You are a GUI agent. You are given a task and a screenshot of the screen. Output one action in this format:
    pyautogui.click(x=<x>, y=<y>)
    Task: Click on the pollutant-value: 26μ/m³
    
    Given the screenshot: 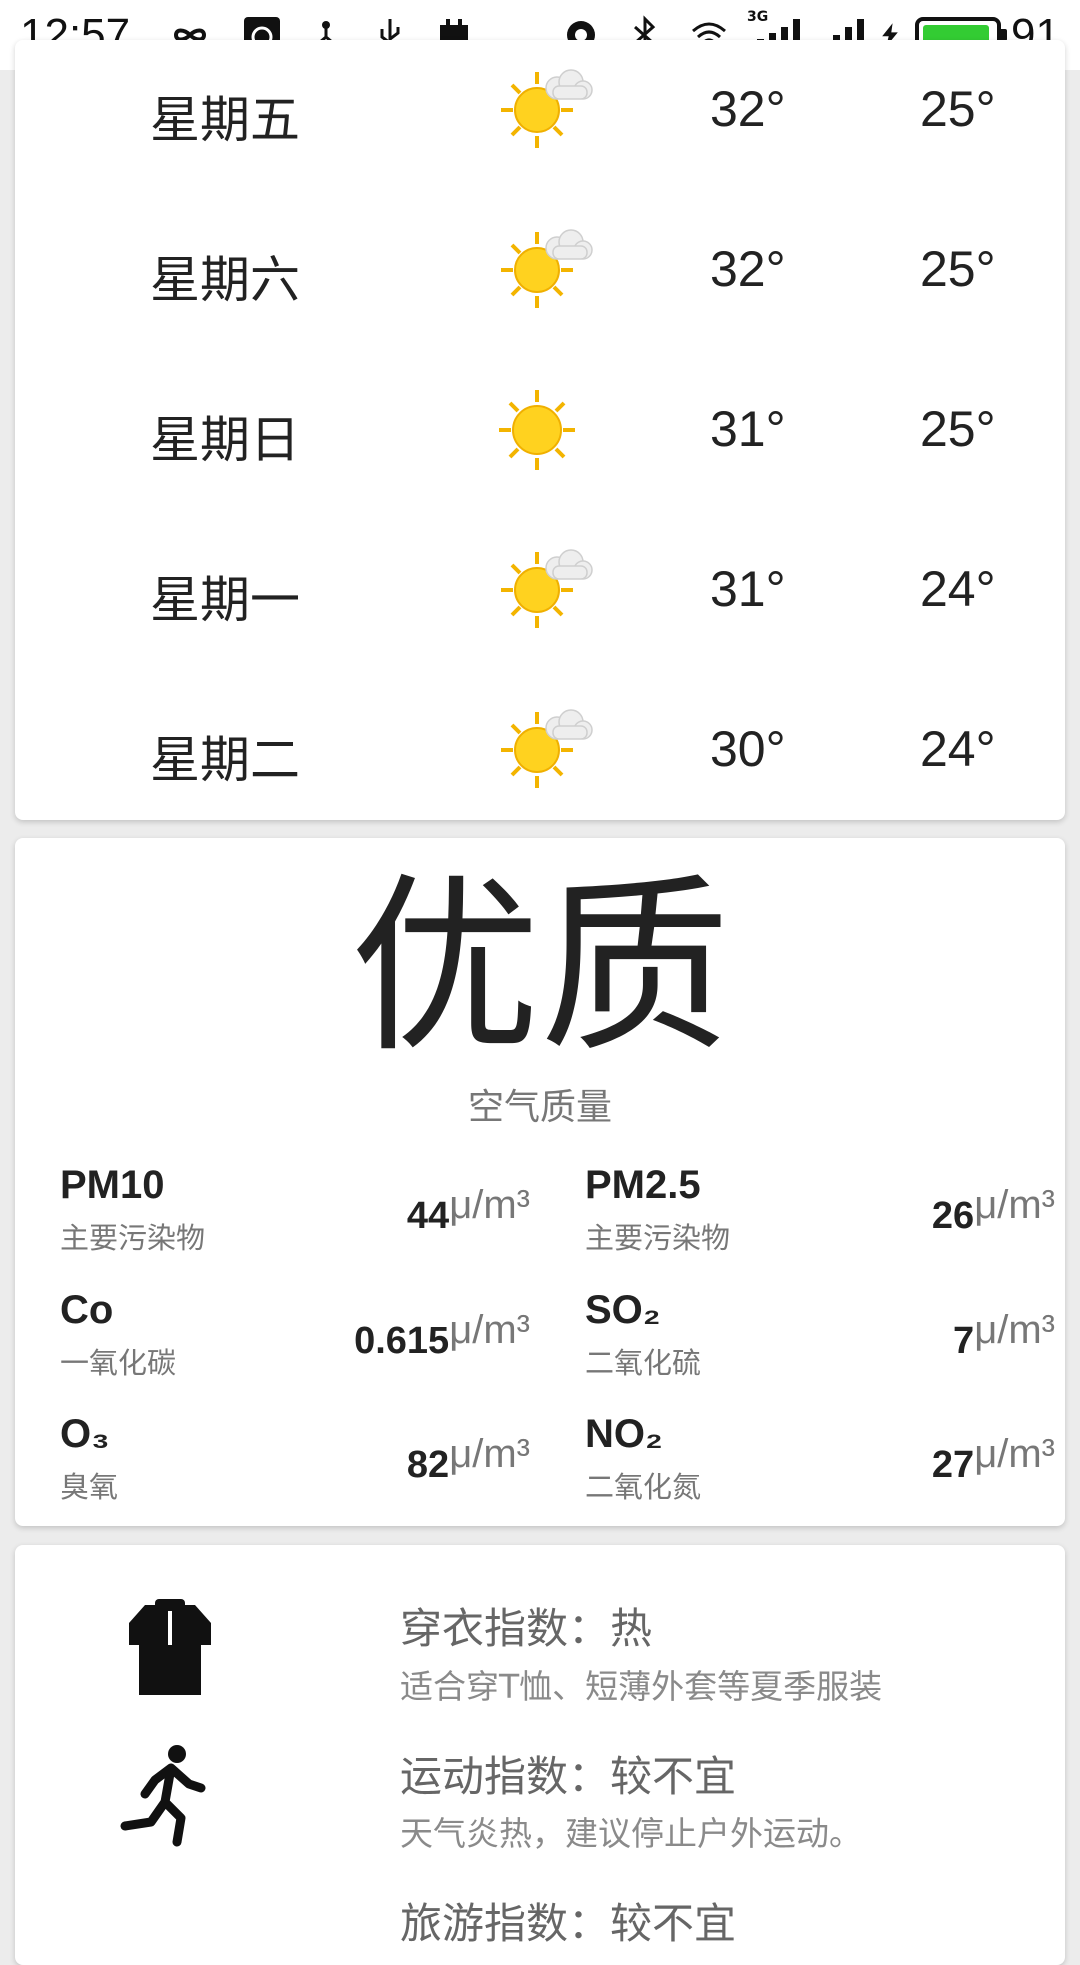 What is the action you would take?
    pyautogui.click(x=993, y=1210)
    